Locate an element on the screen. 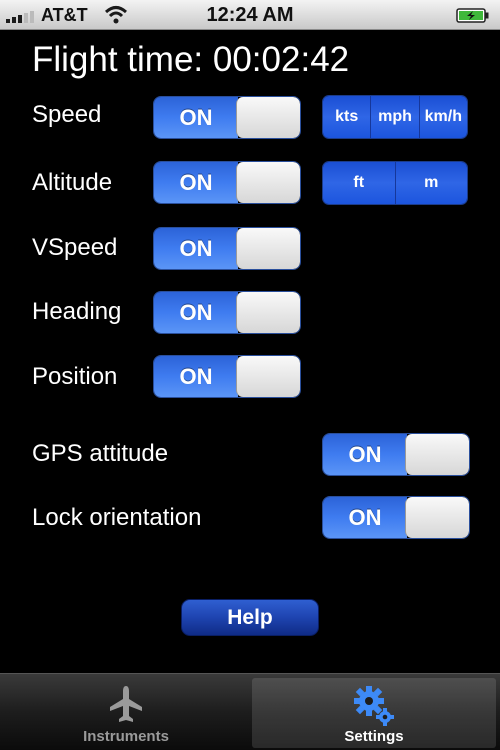 This screenshot has height=750, width=500. lock-orientation-toggle: ON is located at coordinates (396, 517).